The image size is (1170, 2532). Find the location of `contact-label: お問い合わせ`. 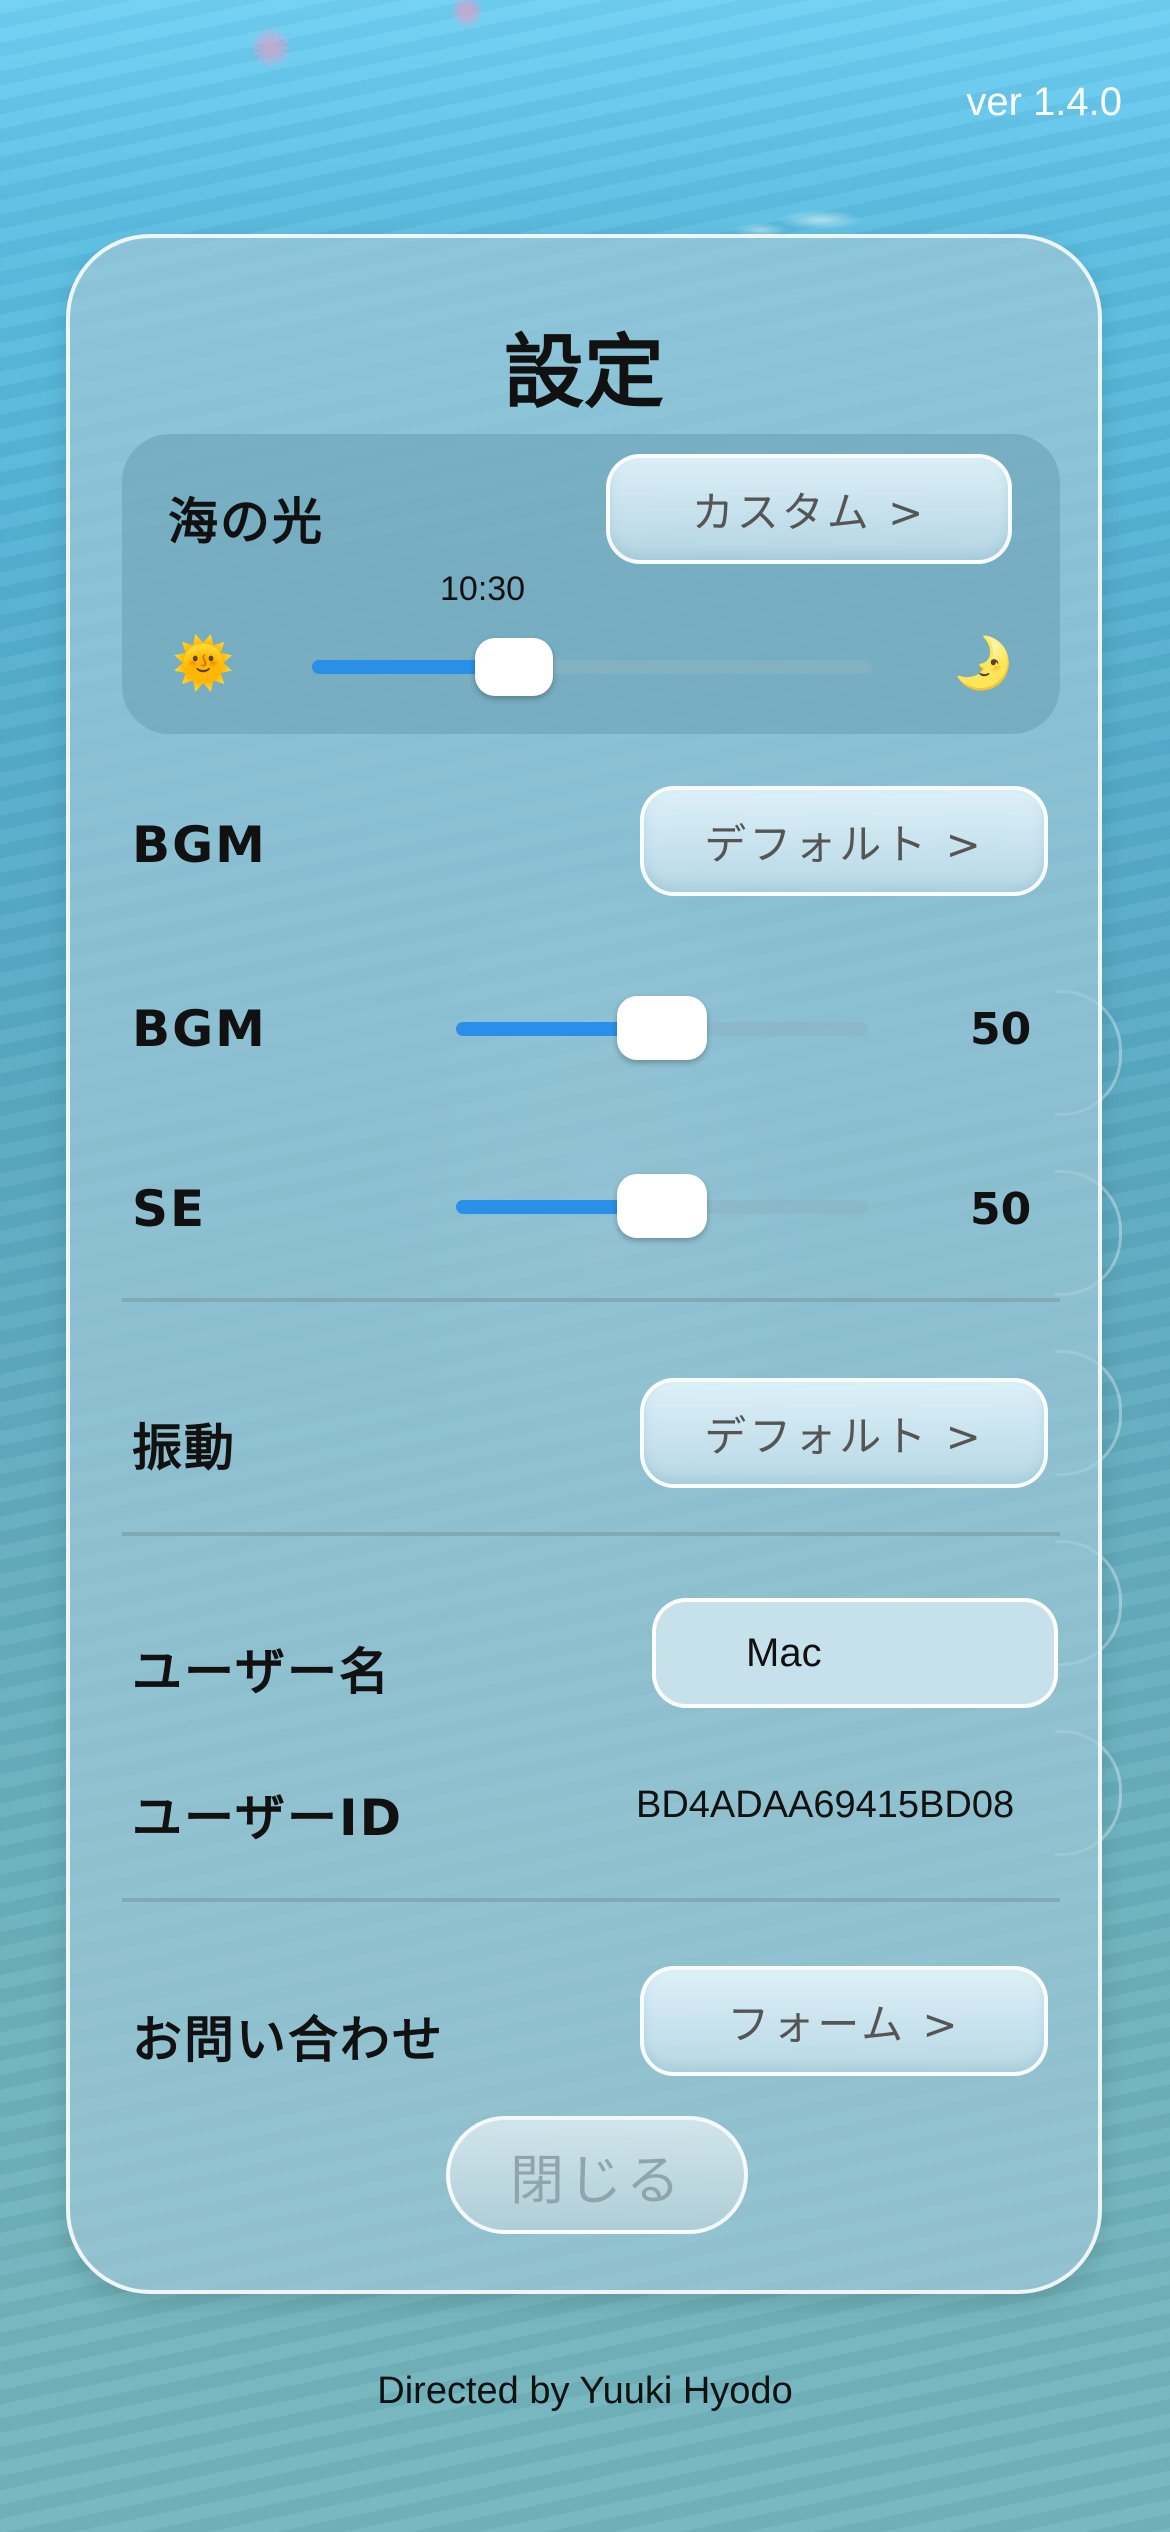

contact-label: お問い合わせ is located at coordinates (288, 2040).